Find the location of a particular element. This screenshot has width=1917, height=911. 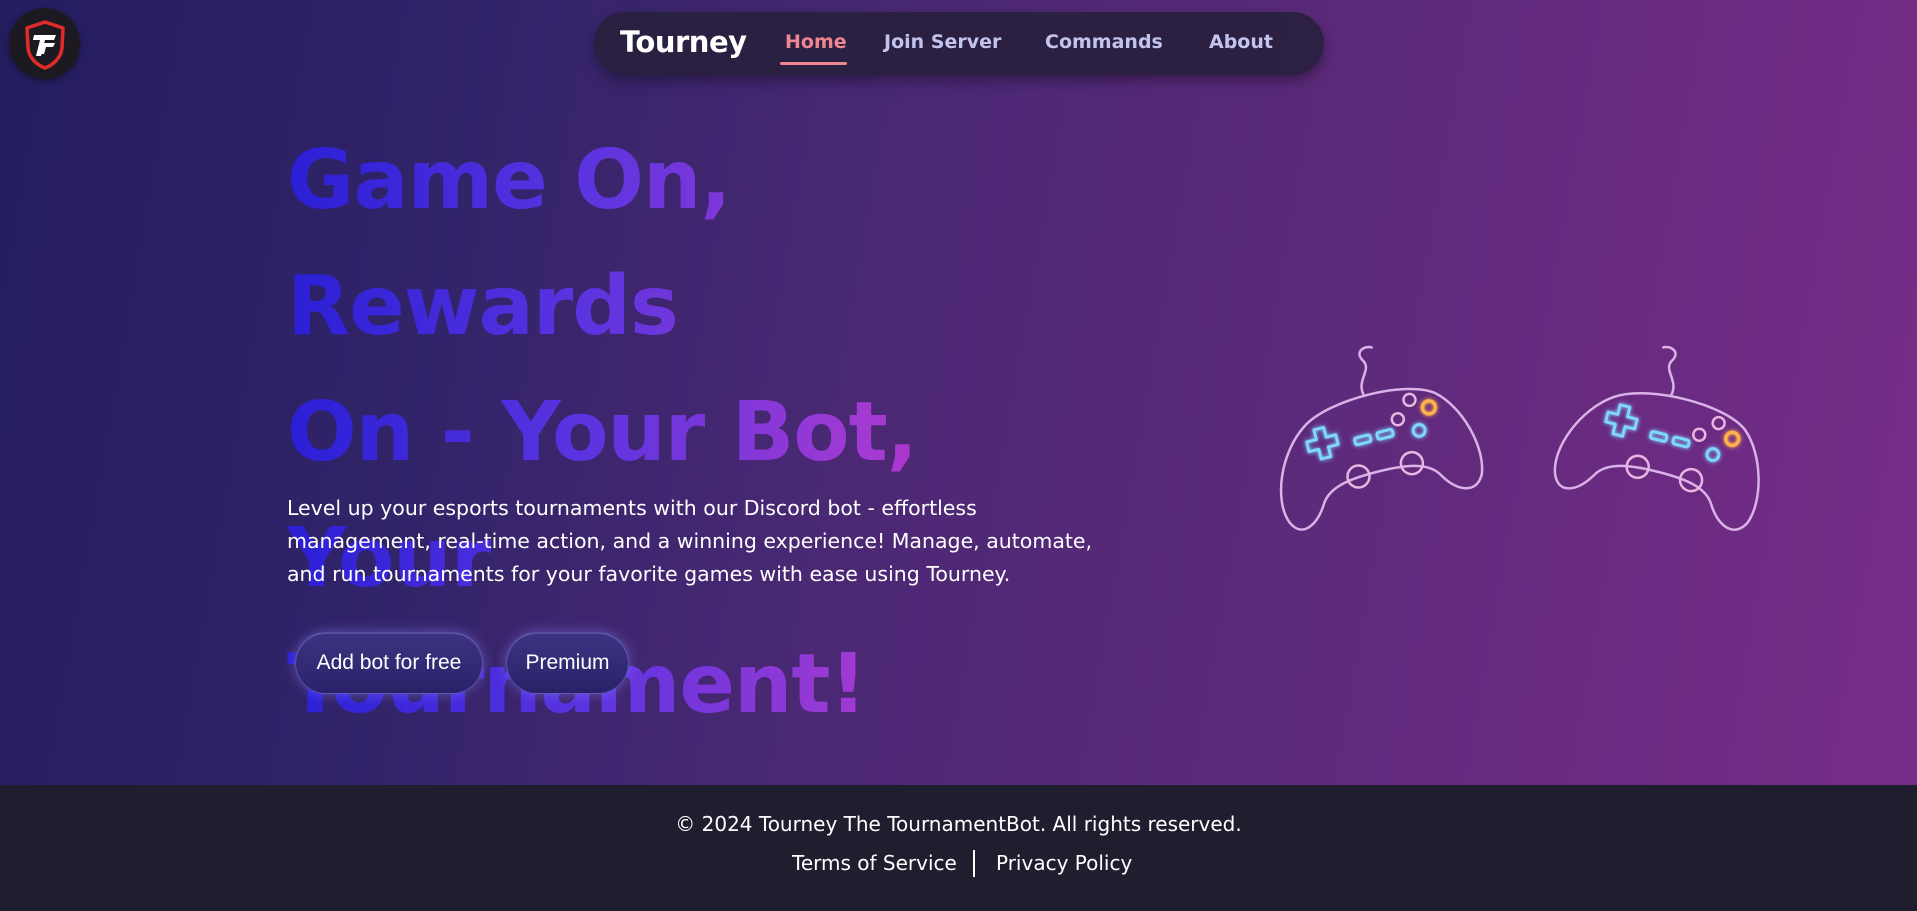

add-bot-button: Add bot for free is located at coordinates (389, 663).